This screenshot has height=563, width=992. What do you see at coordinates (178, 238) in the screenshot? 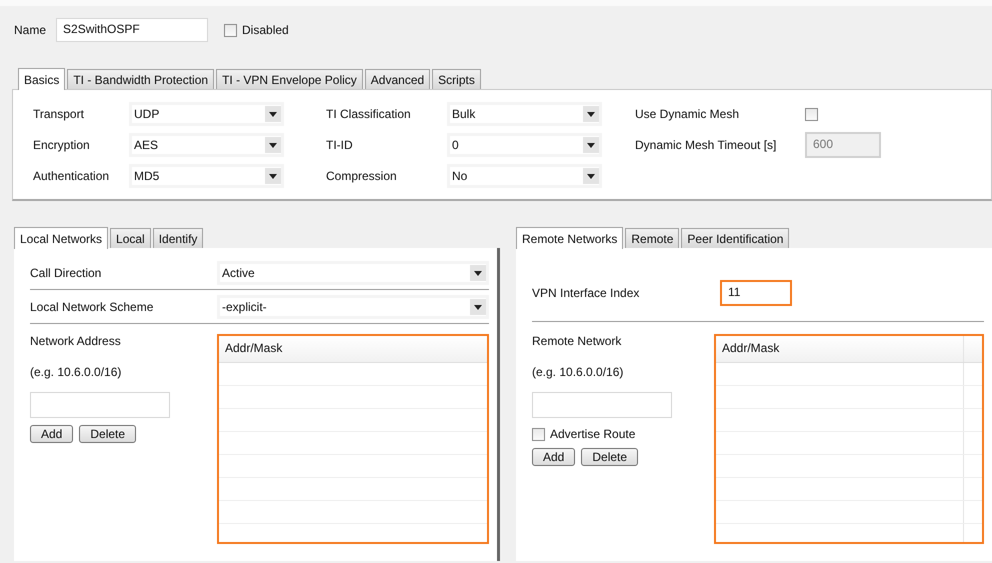
I see `tab: Identify` at bounding box center [178, 238].